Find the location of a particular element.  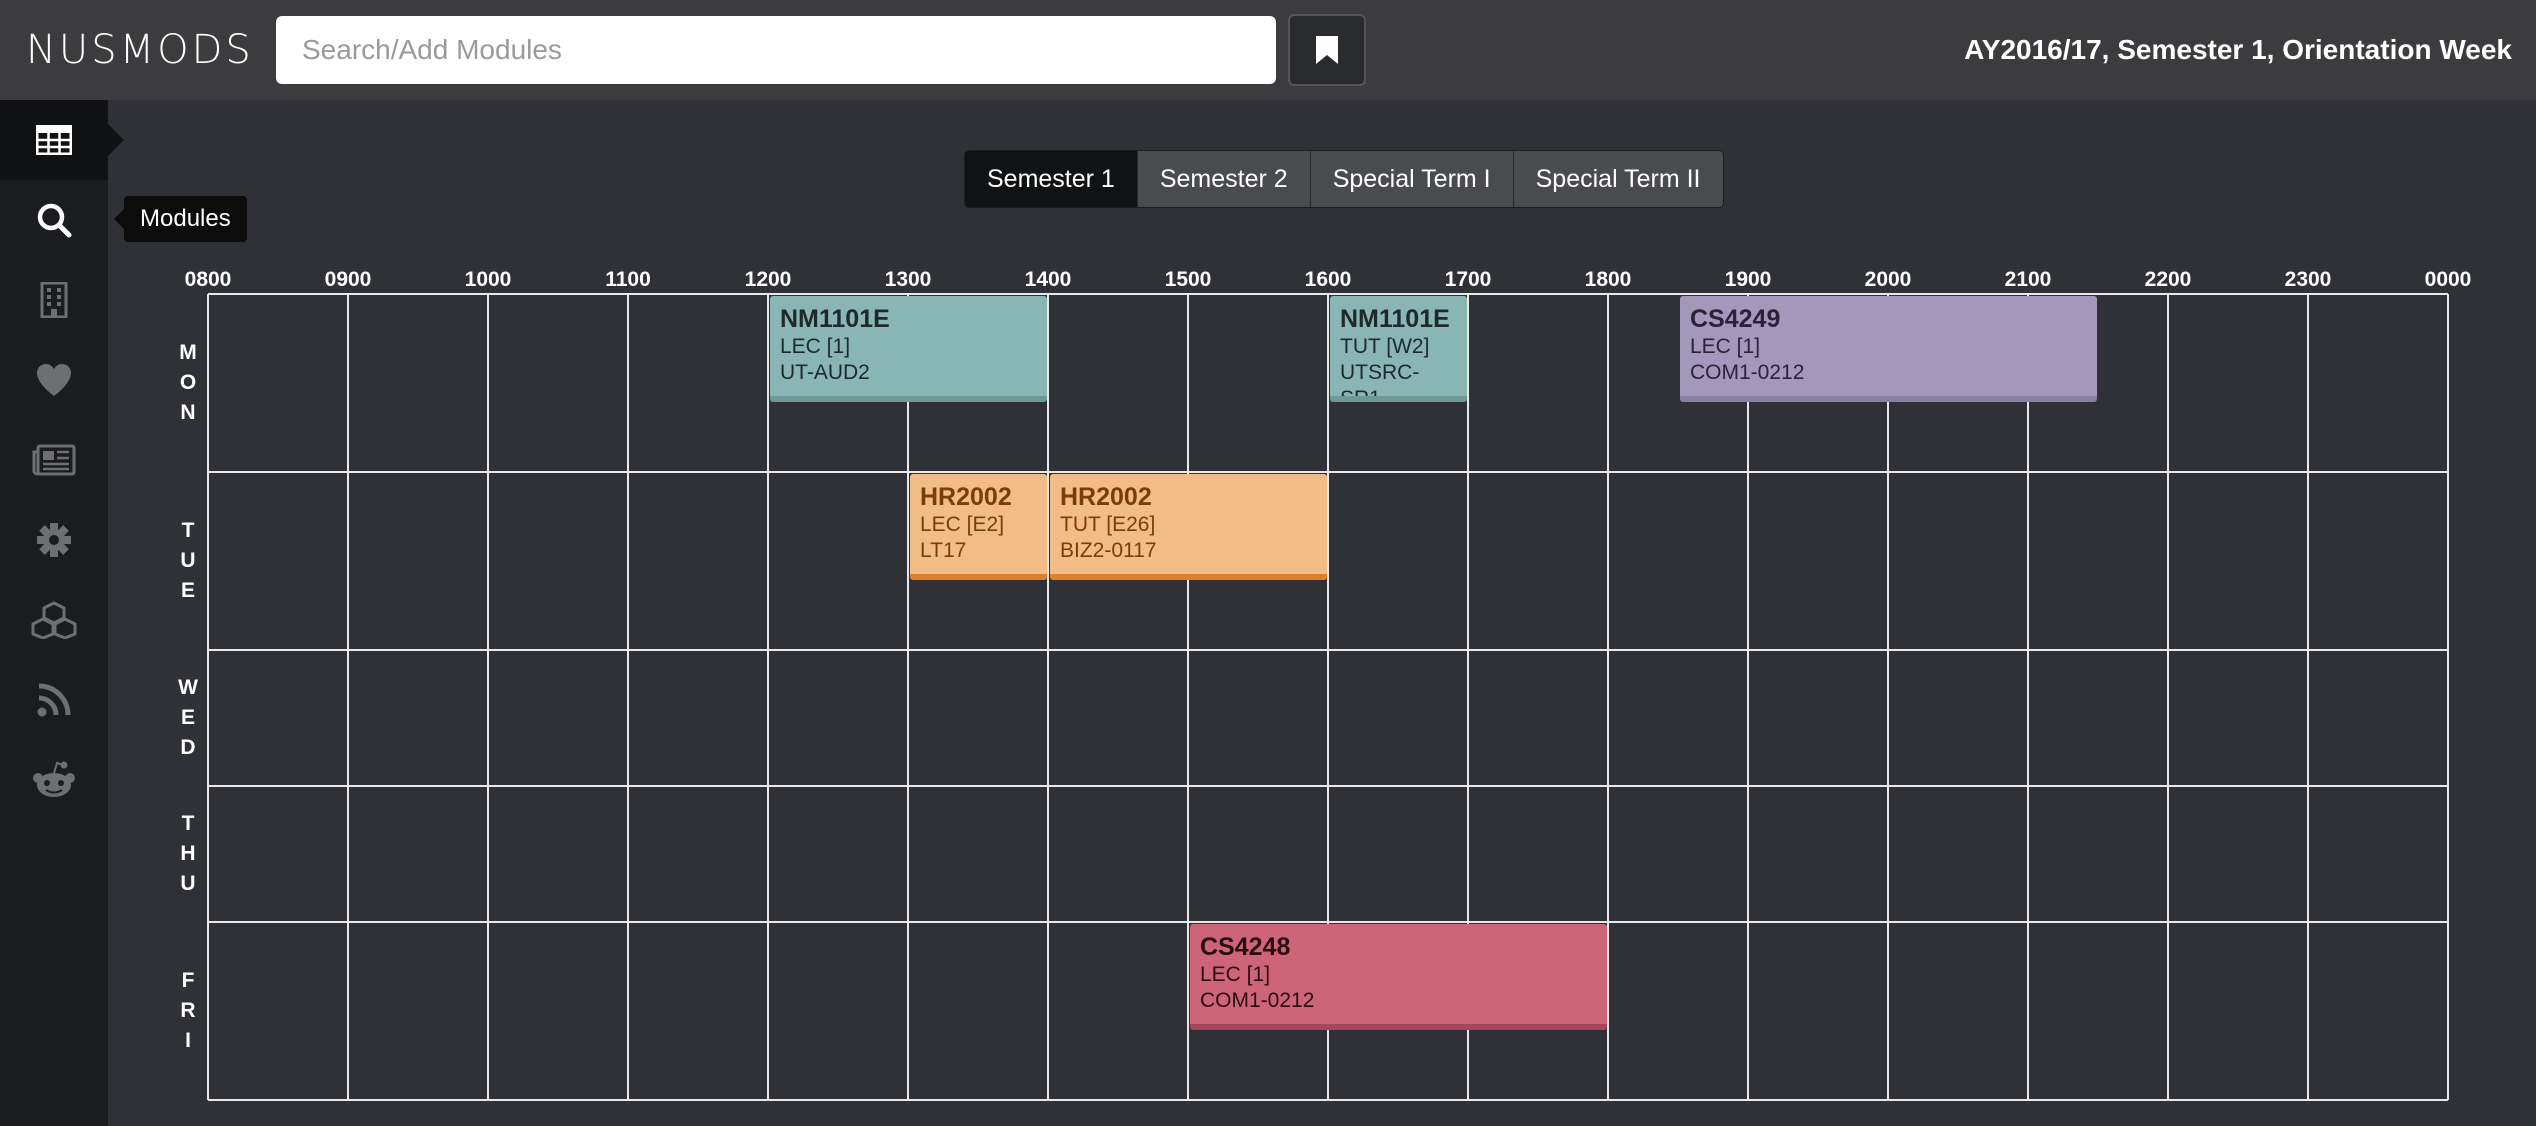

day-letter: D is located at coordinates (188, 747).